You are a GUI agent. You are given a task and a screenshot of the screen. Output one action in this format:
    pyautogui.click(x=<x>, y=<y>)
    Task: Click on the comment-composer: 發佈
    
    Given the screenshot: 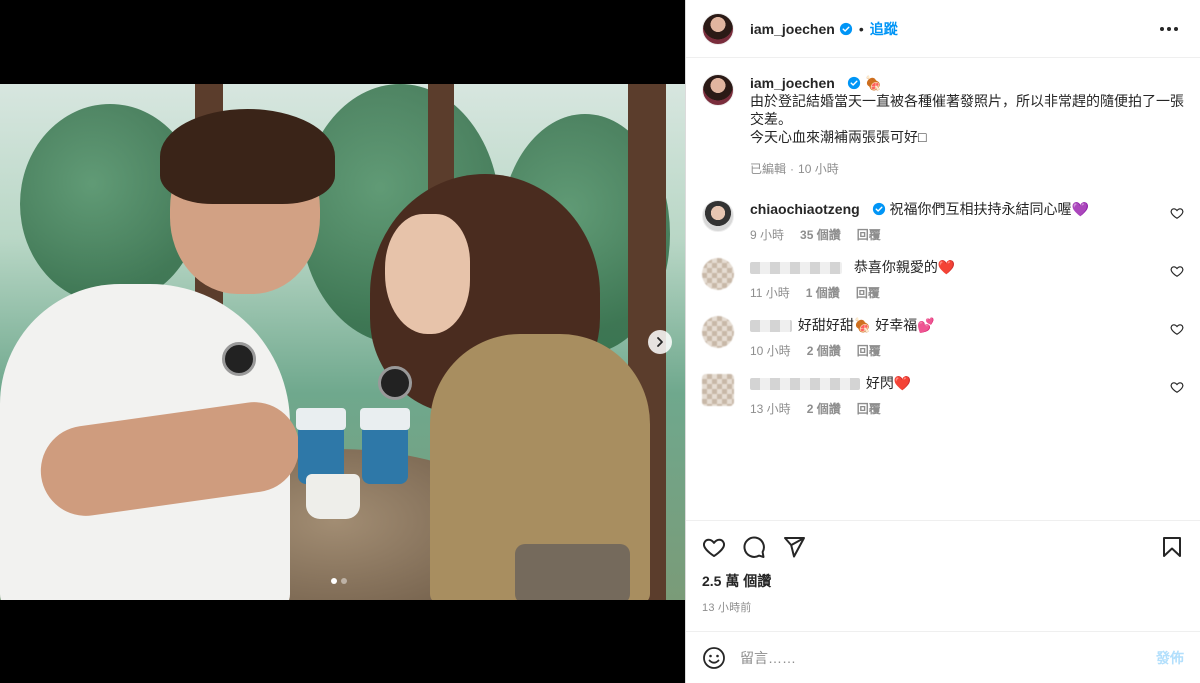 What is the action you would take?
    pyautogui.click(x=943, y=657)
    